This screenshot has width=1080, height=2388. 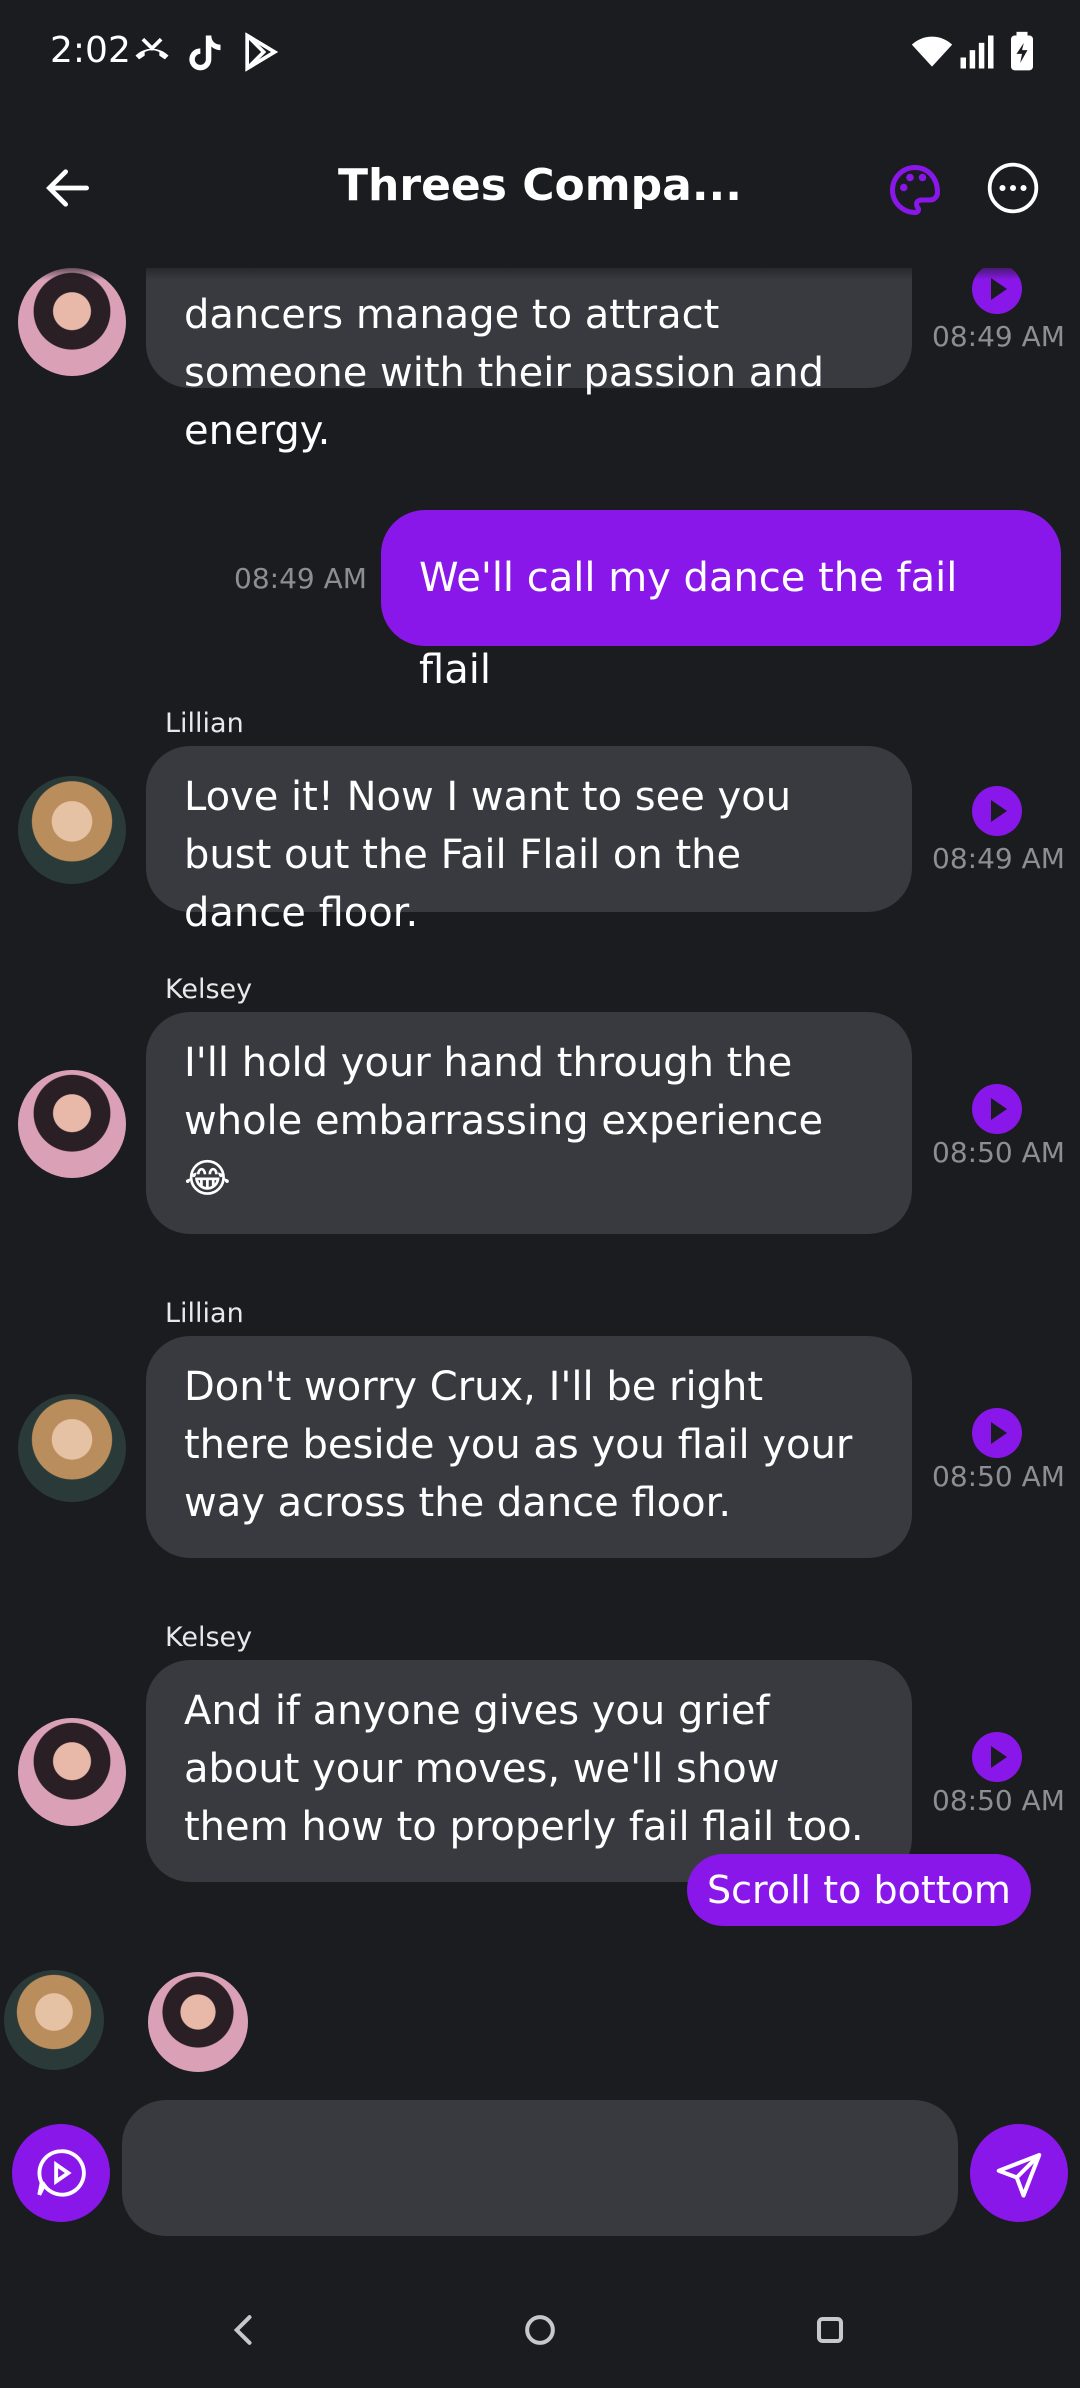 I want to click on voice-chat-button, so click(x=61, y=2173).